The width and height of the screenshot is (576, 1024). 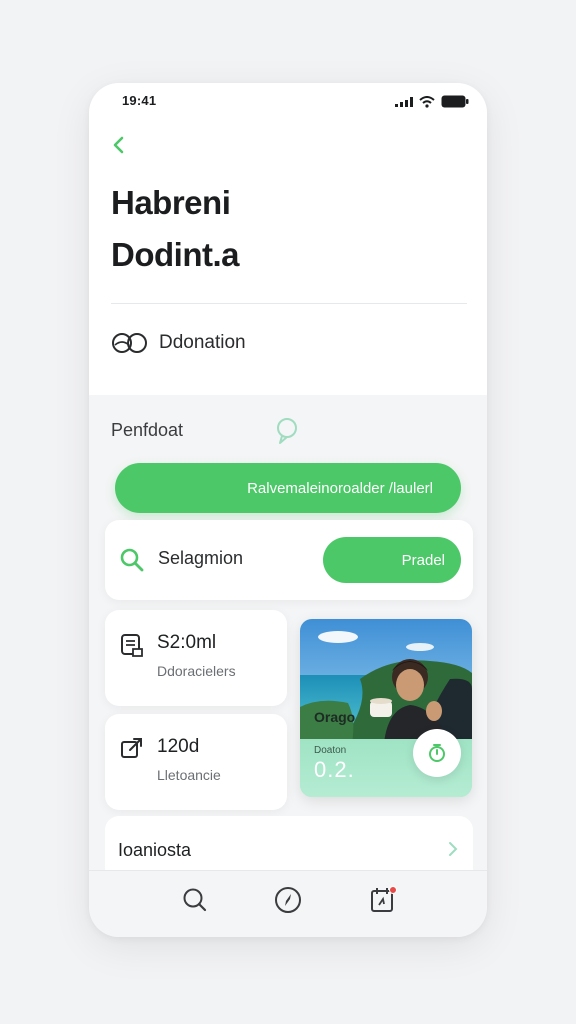 I want to click on status-time: 19:41, so click(x=139, y=100).